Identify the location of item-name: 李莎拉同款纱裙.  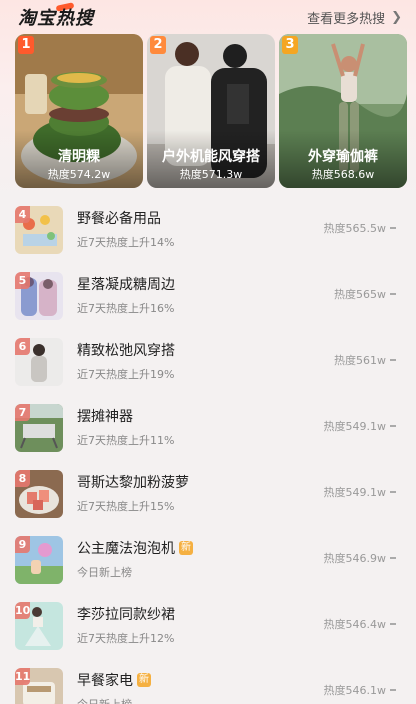
(126, 615).